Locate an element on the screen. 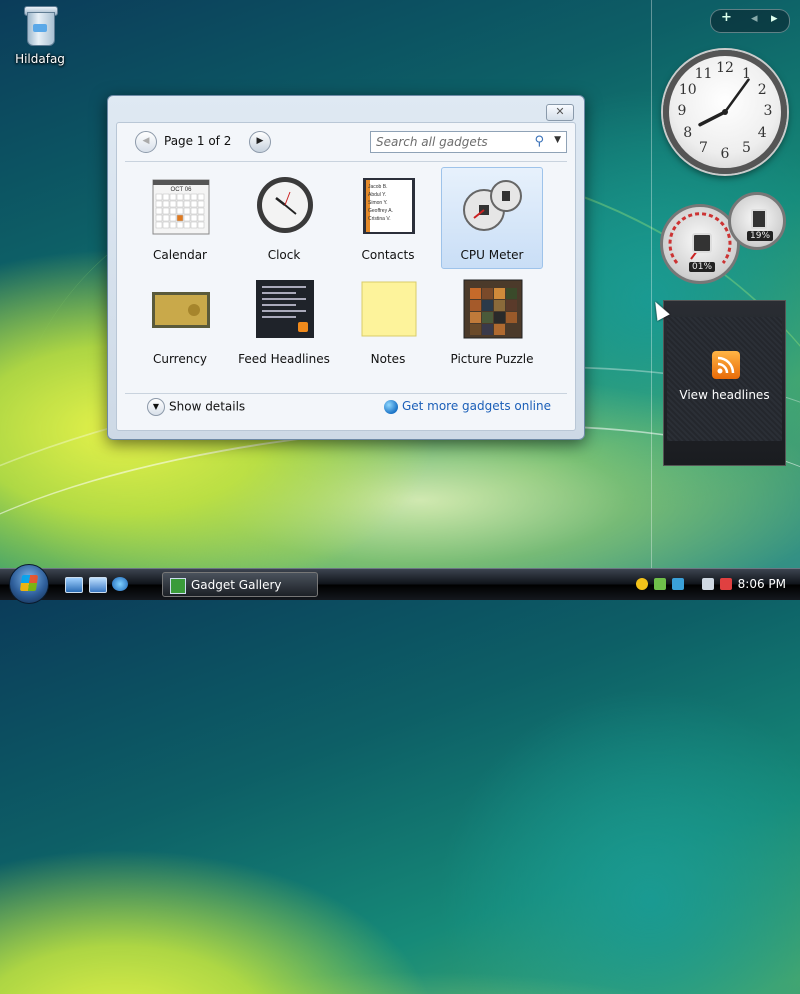 The width and height of the screenshot is (800, 994). gadget-label: Notes is located at coordinates (388, 359).